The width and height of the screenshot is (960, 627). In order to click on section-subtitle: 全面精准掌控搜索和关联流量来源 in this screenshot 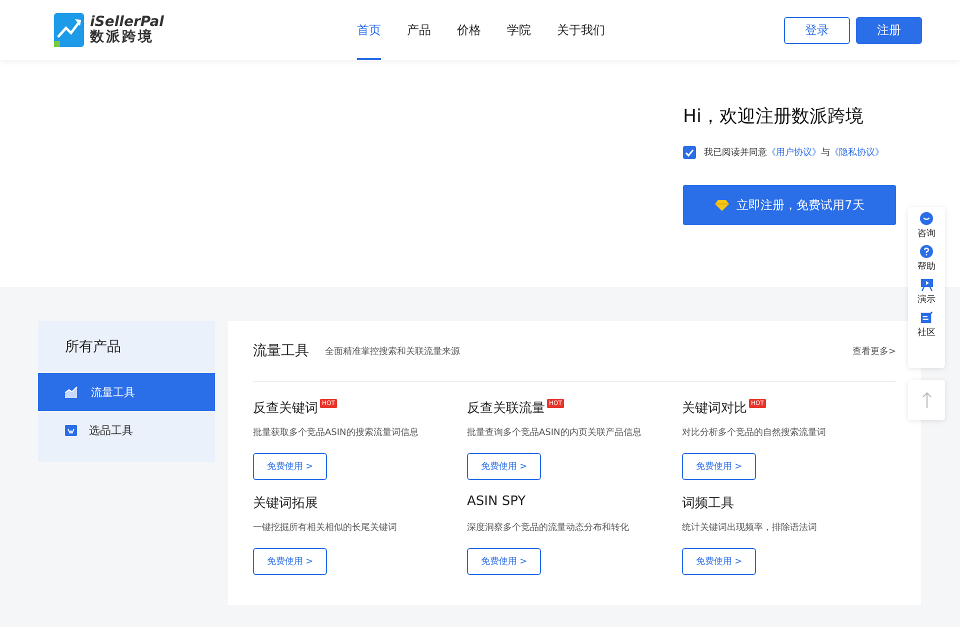, I will do `click(392, 352)`.